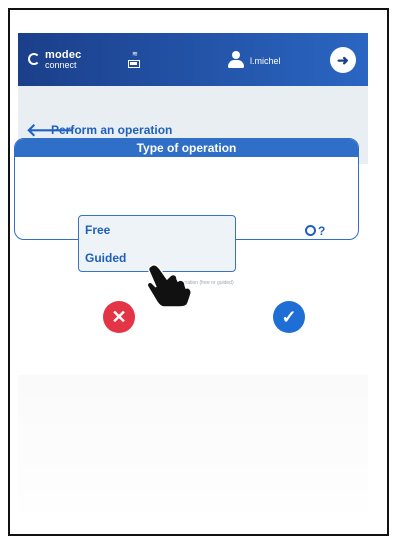 The image size is (397, 544). What do you see at coordinates (50, 130) in the screenshot?
I see `back-button: 🡐` at bounding box center [50, 130].